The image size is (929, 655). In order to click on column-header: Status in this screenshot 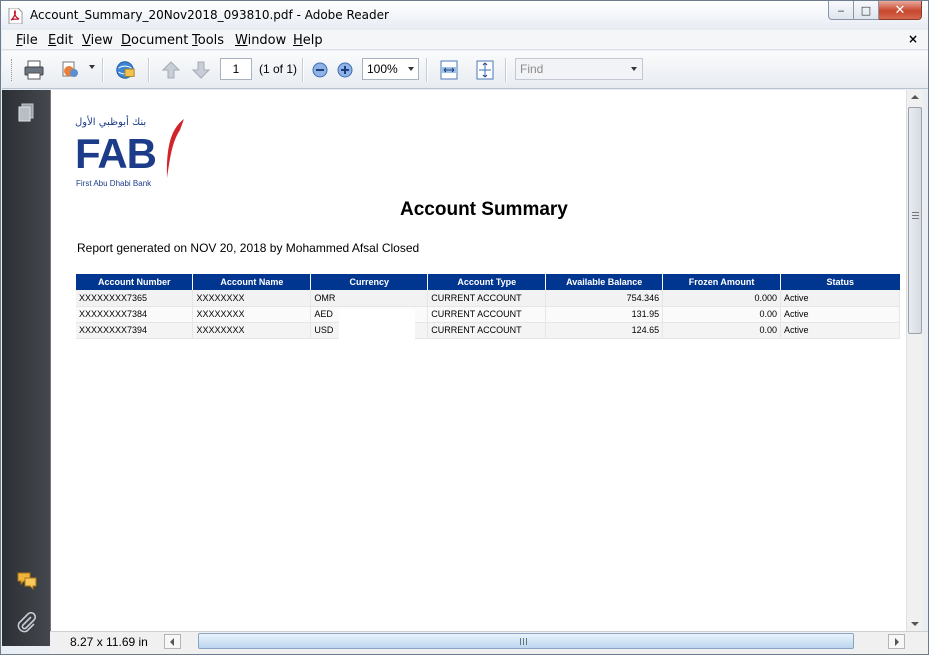, I will do `click(840, 282)`.